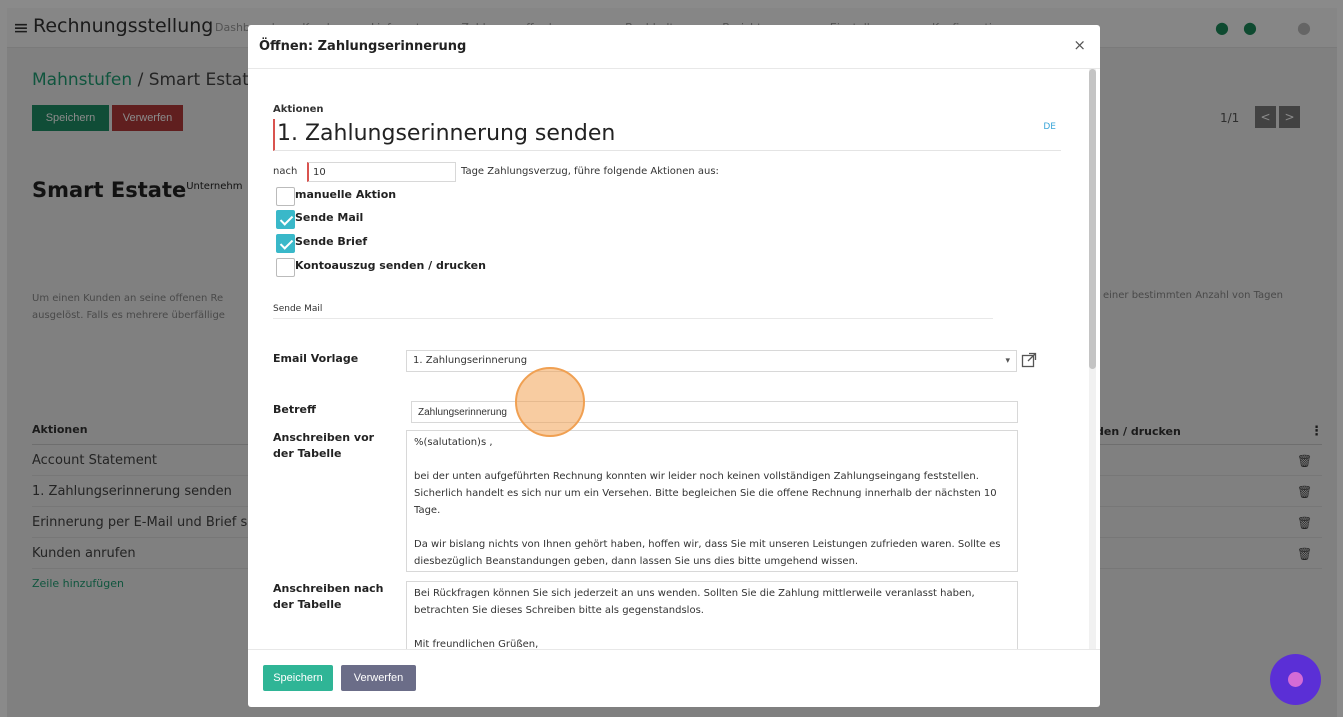 The width and height of the screenshot is (1343, 717). I want to click on email-template-value: 1. Zahlungserinnerung, so click(470, 360).